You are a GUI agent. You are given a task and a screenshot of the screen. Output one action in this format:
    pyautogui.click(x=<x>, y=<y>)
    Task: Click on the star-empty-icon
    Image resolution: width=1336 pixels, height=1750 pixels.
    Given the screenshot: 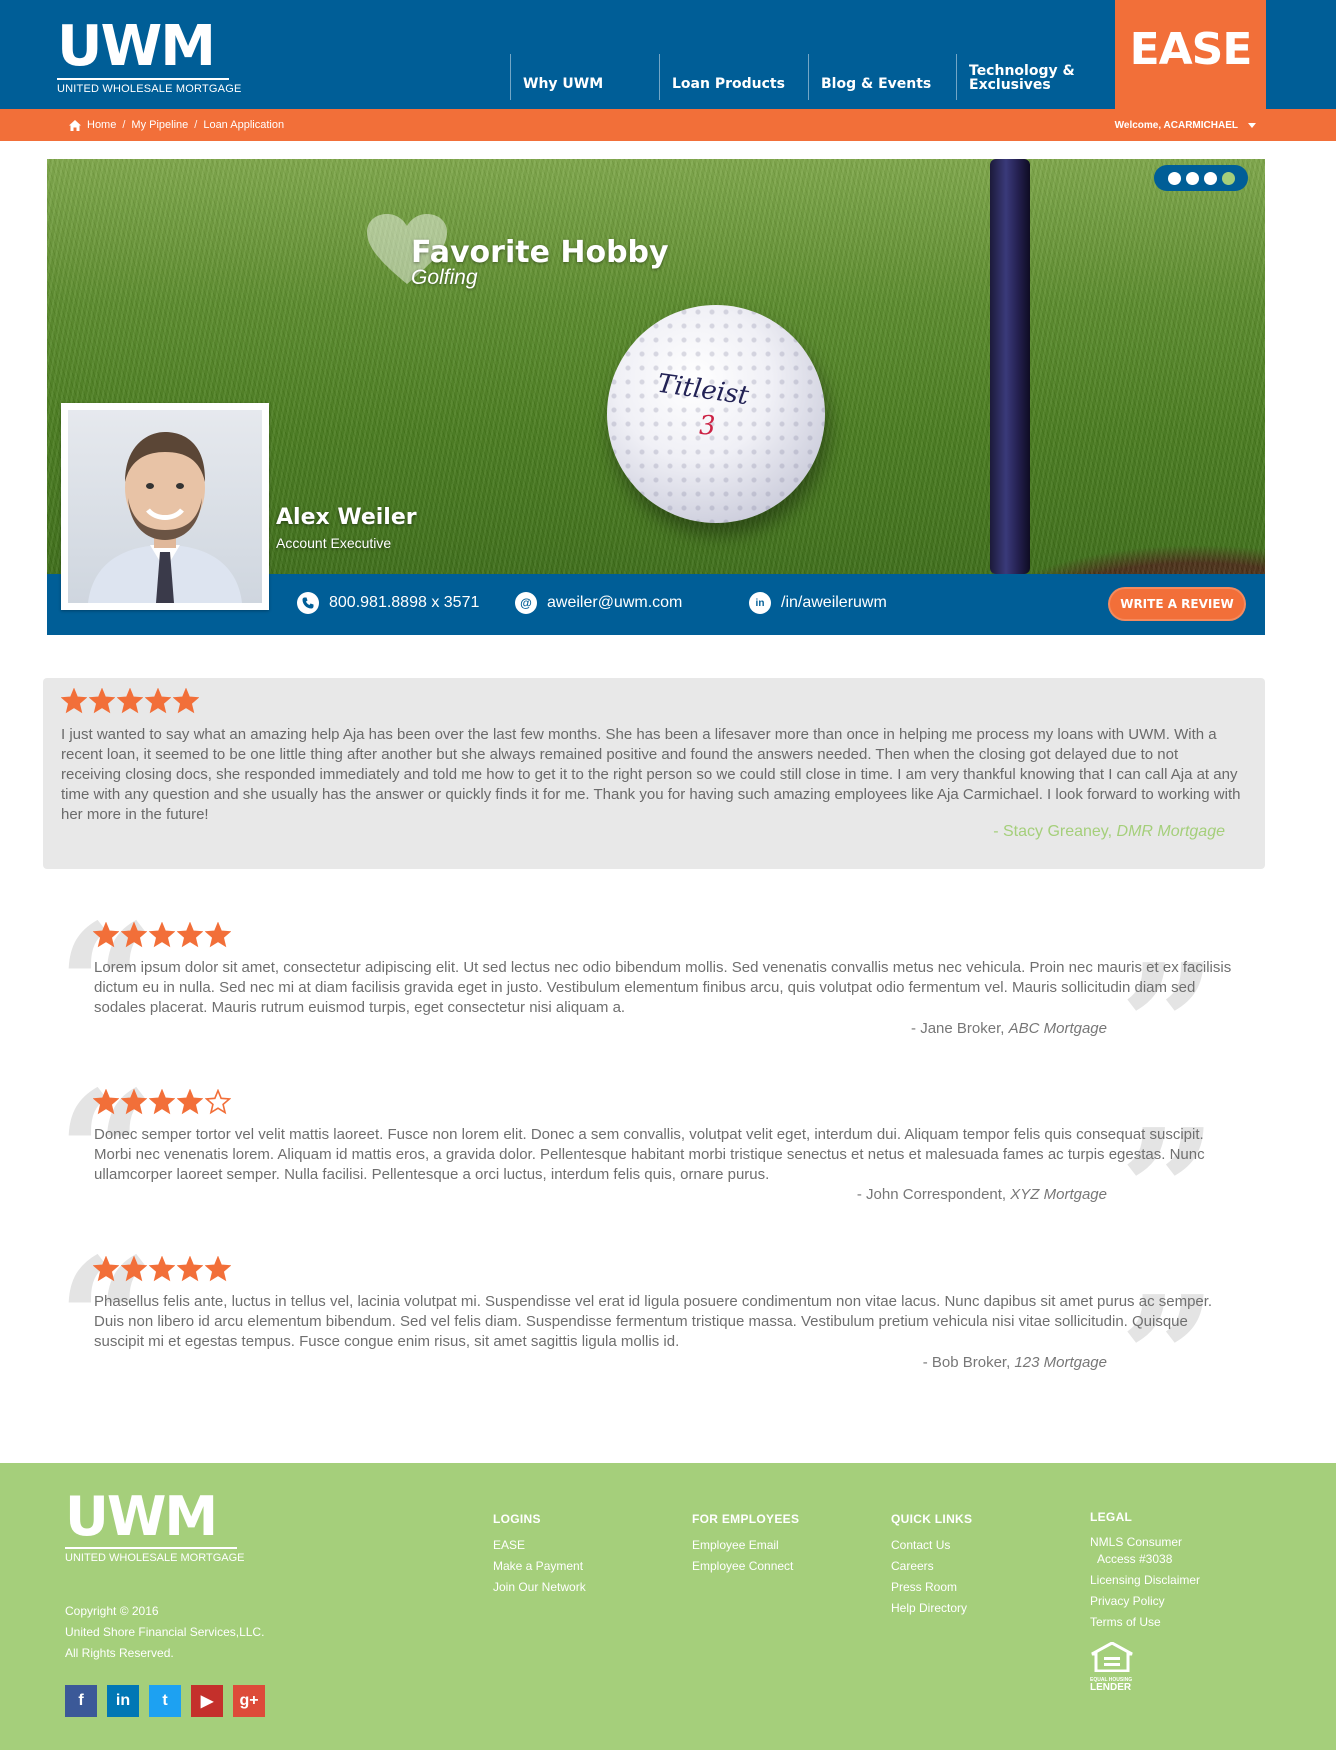 What is the action you would take?
    pyautogui.click(x=218, y=1102)
    